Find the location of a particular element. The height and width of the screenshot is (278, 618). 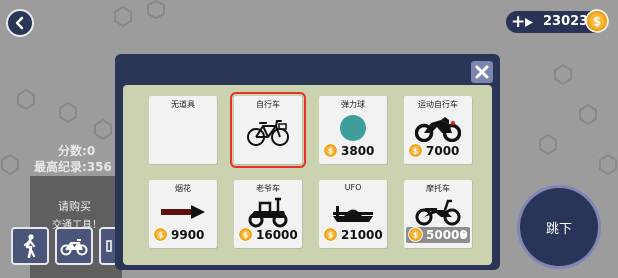

walking-person-icon is located at coordinates (29, 246).